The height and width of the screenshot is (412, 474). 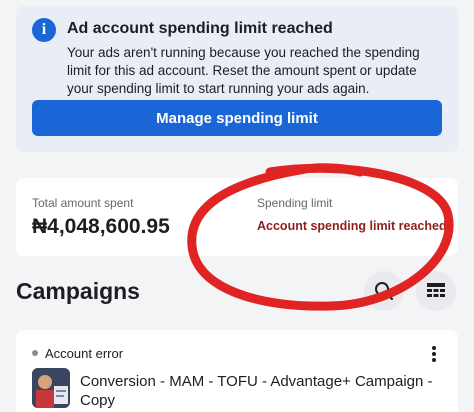 I want to click on total-spent-value: ₦4,048,600.95, so click(x=101, y=226).